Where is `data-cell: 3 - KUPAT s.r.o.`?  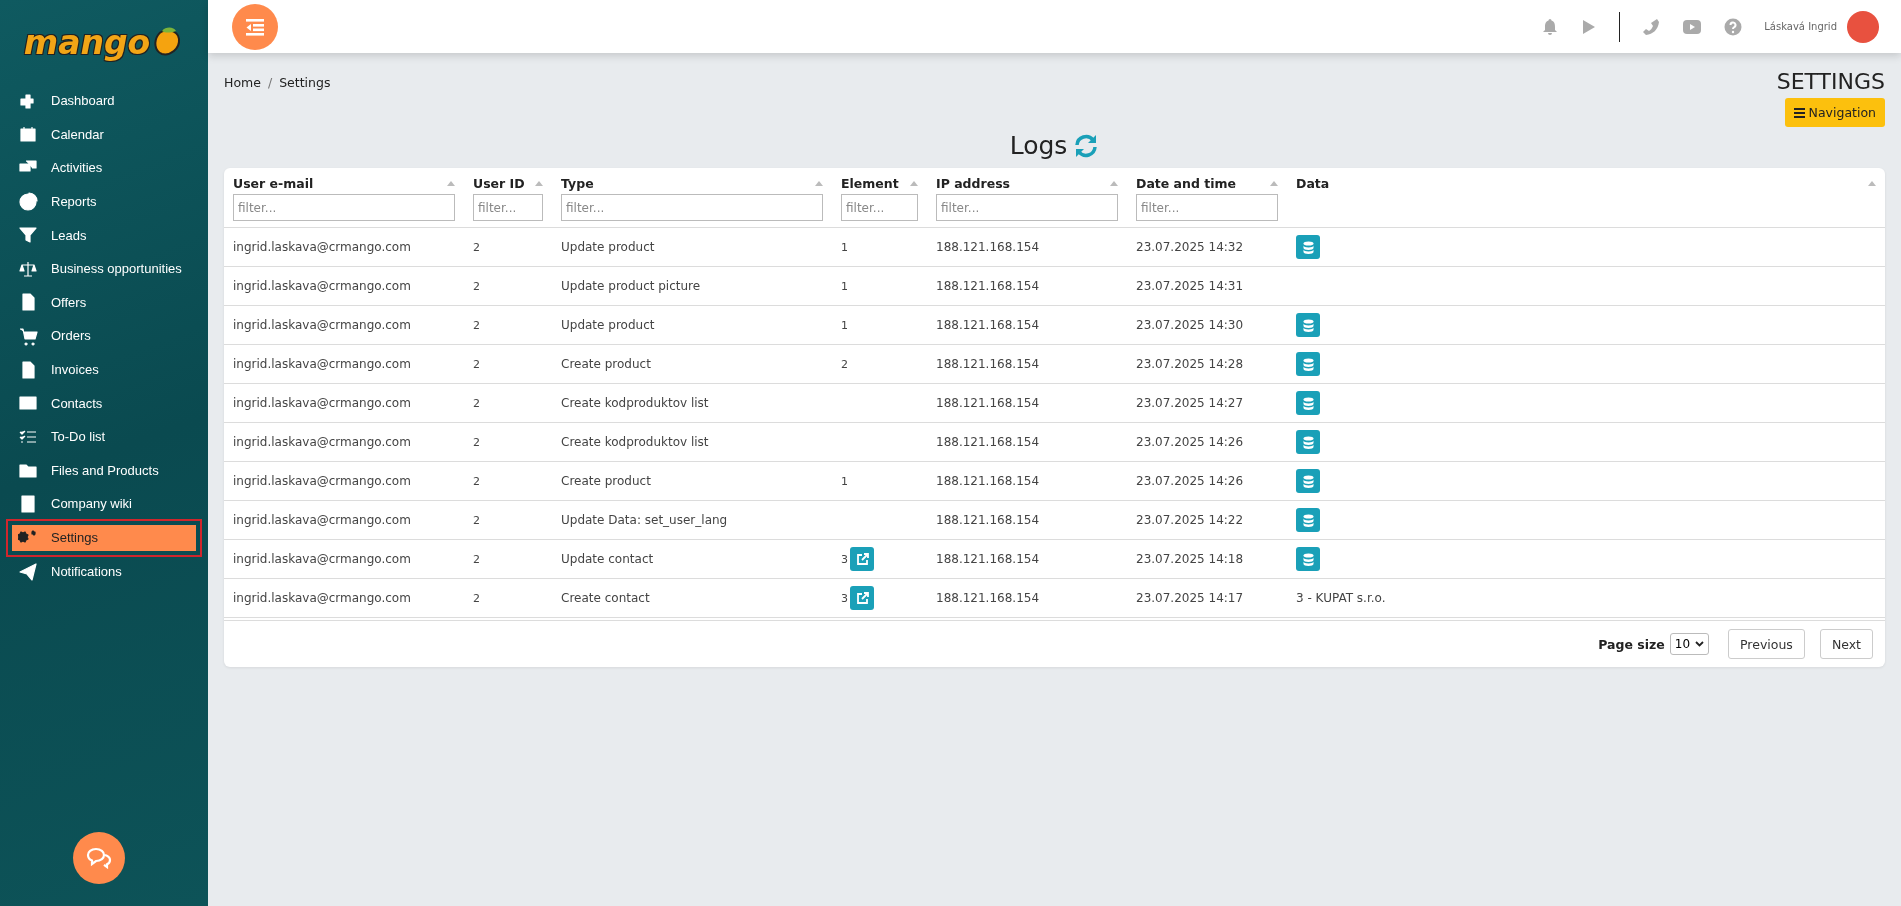
data-cell: 3 - KUPAT s.r.o. is located at coordinates (1341, 598).